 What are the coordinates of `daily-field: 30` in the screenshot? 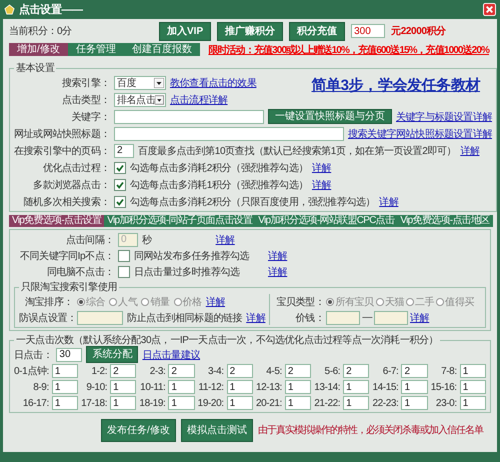 It's located at (69, 355).